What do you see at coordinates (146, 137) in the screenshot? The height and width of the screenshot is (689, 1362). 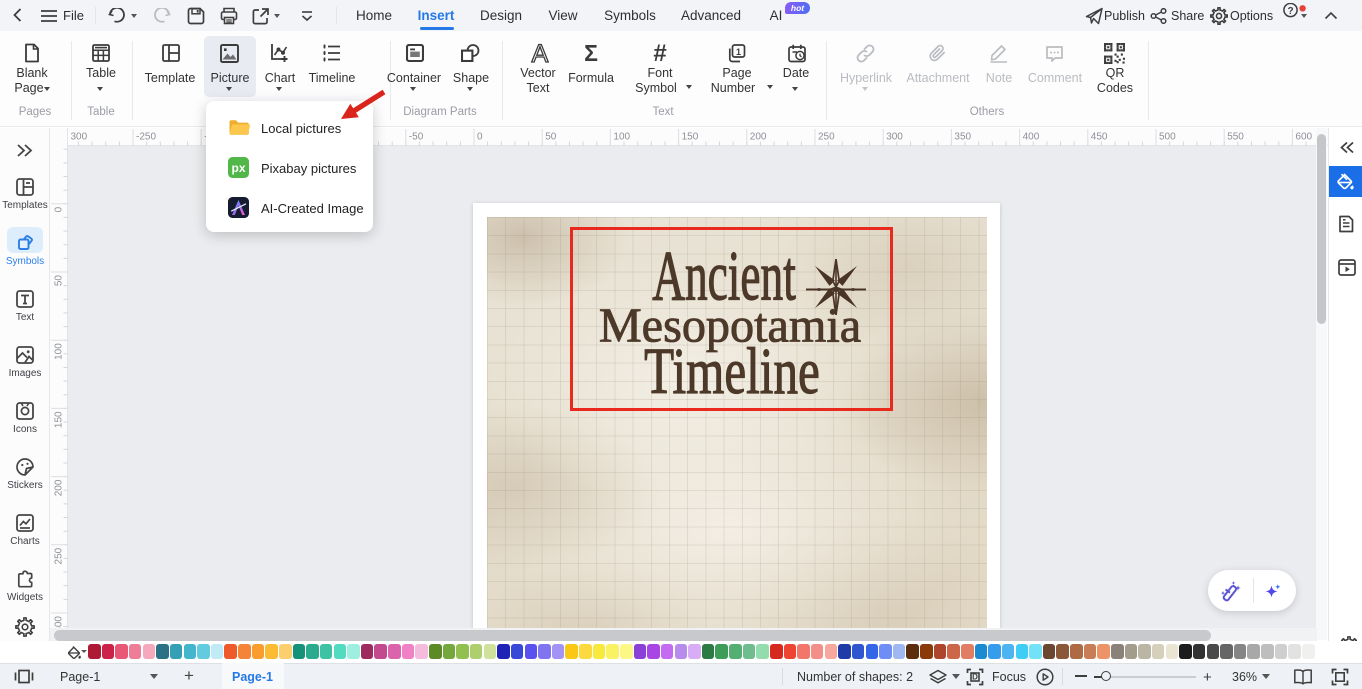 I see `svg-text: -250` at bounding box center [146, 137].